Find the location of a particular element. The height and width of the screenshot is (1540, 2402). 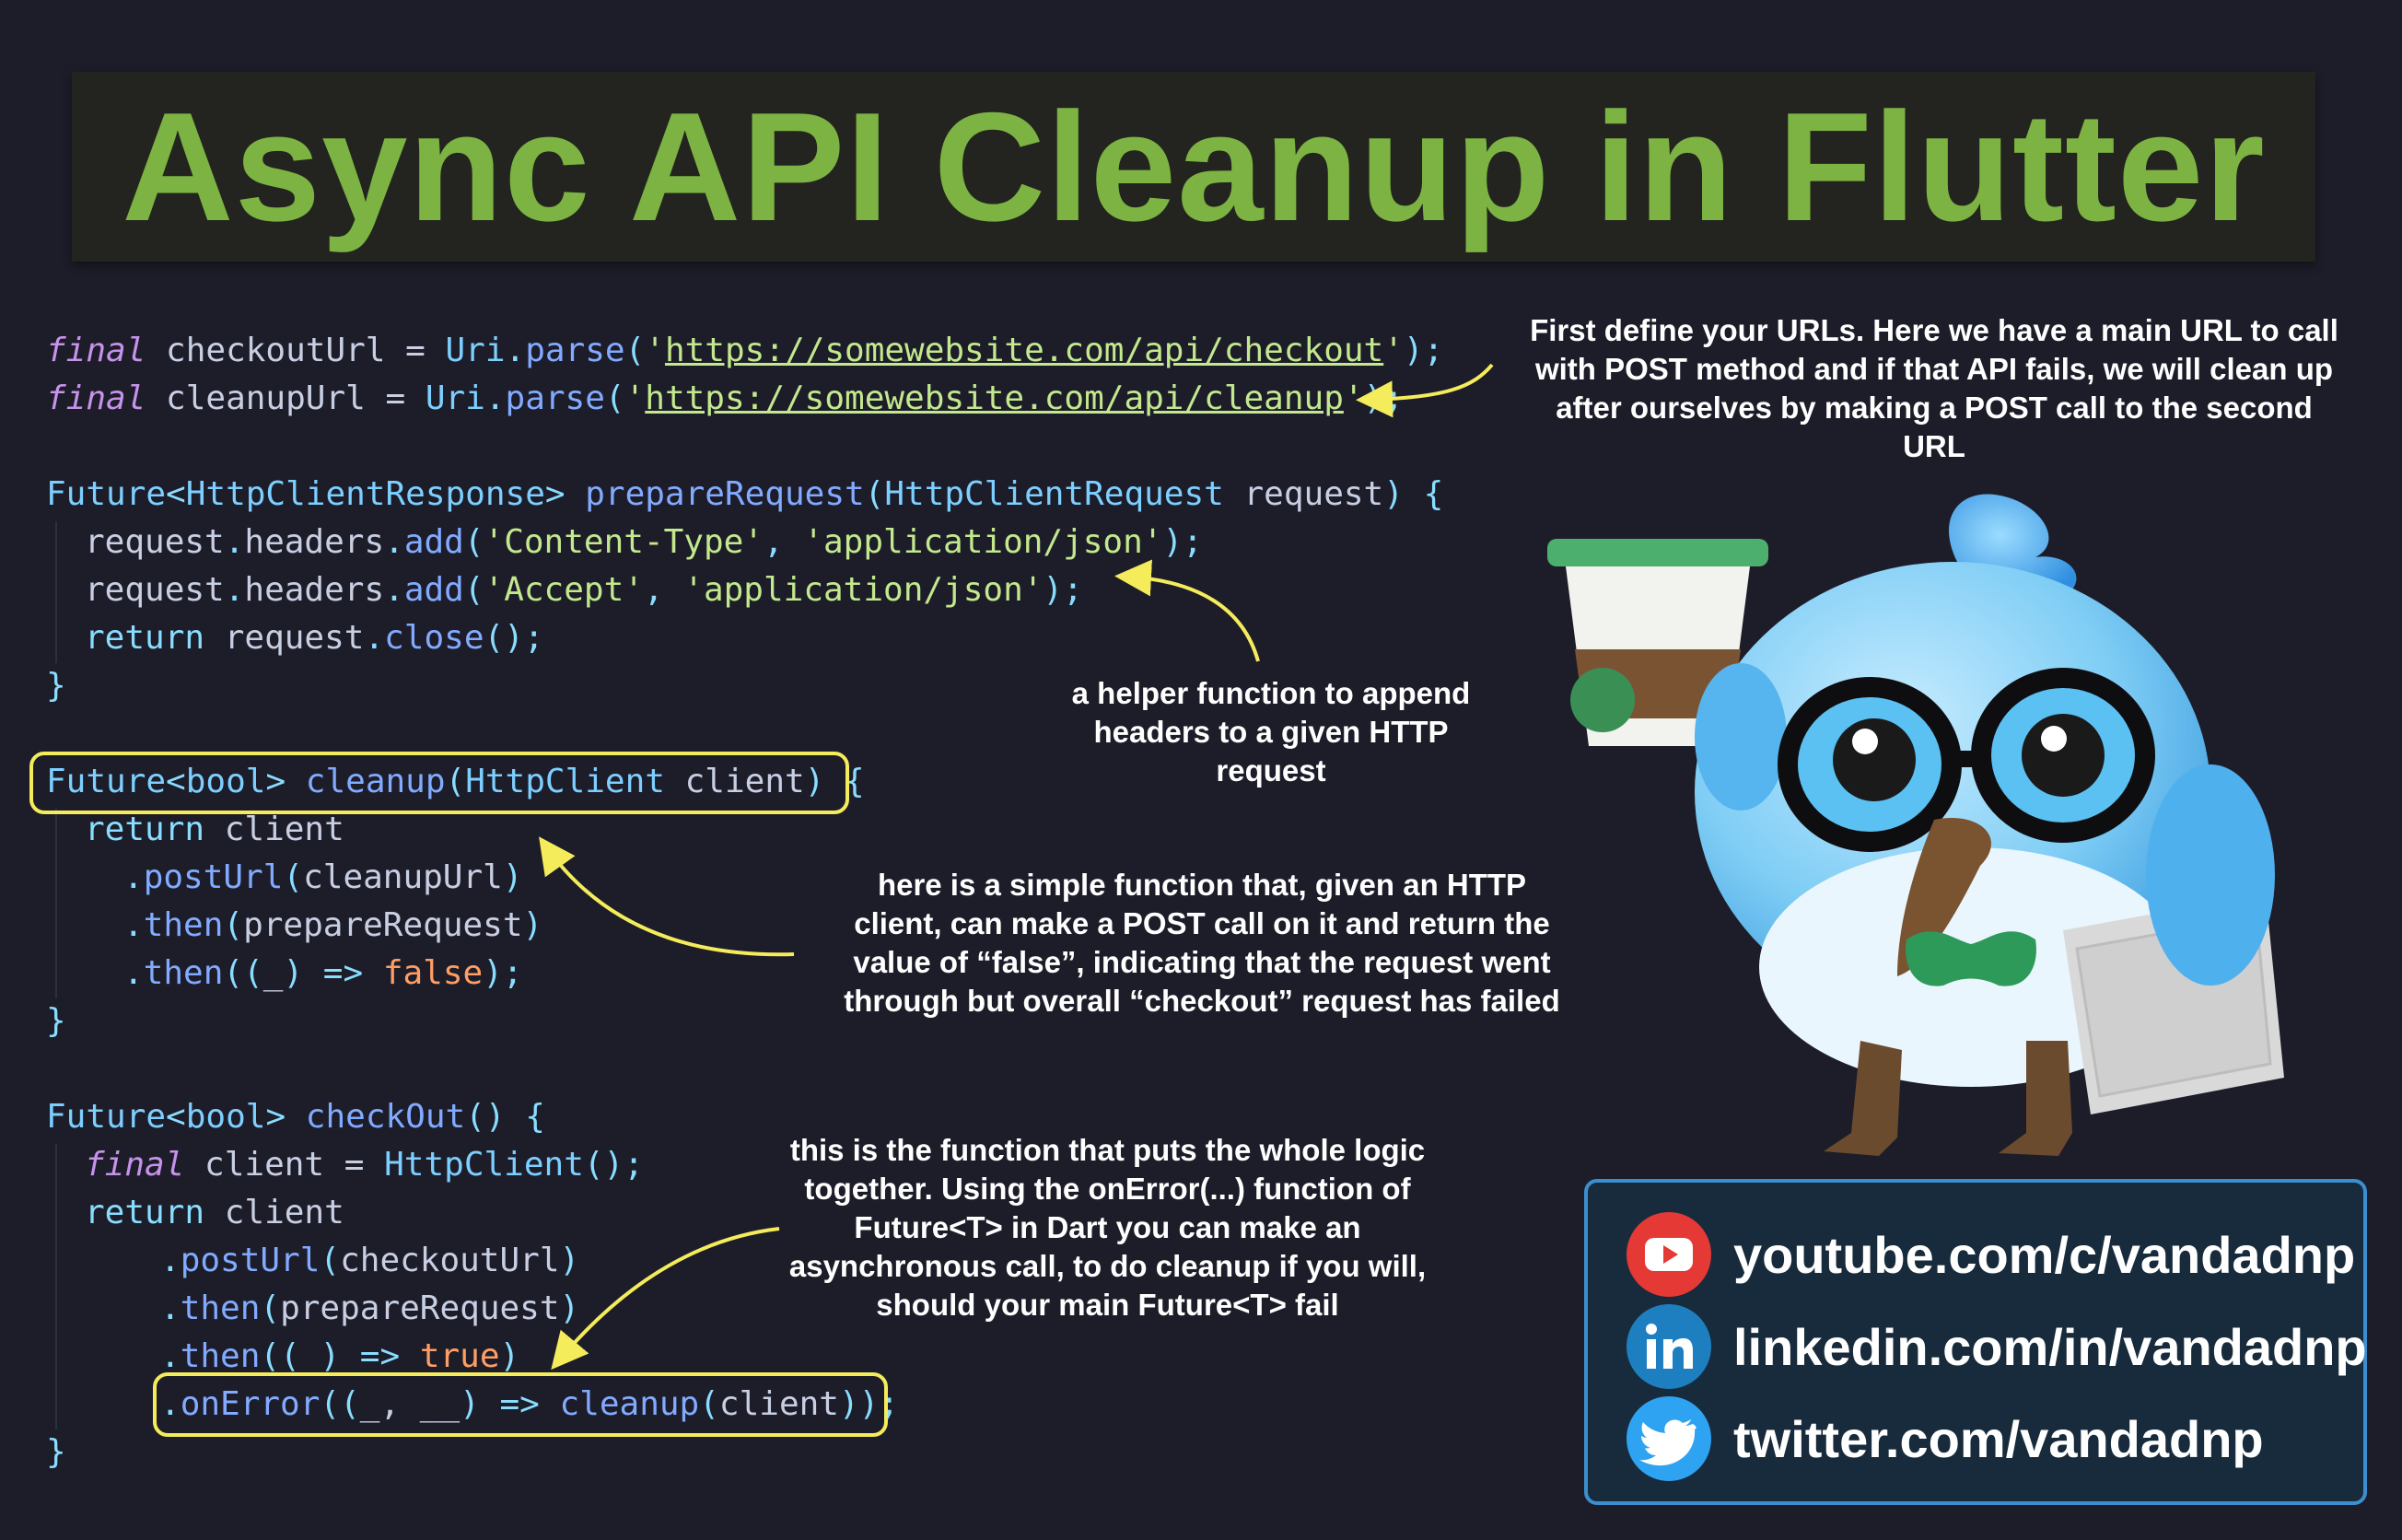

social-link-linkedin: linkedin.com/in/vandadnp is located at coordinates (1996, 1346).